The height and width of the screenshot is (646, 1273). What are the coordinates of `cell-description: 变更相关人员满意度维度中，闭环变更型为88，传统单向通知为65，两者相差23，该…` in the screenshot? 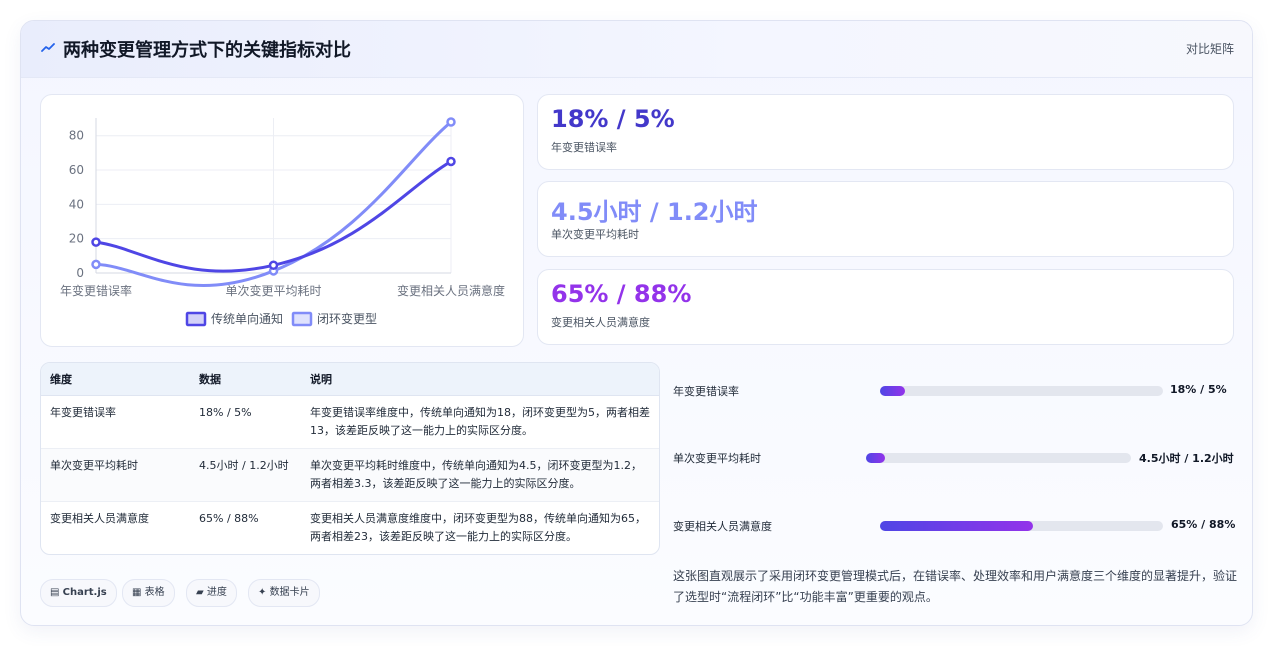 It's located at (478, 527).